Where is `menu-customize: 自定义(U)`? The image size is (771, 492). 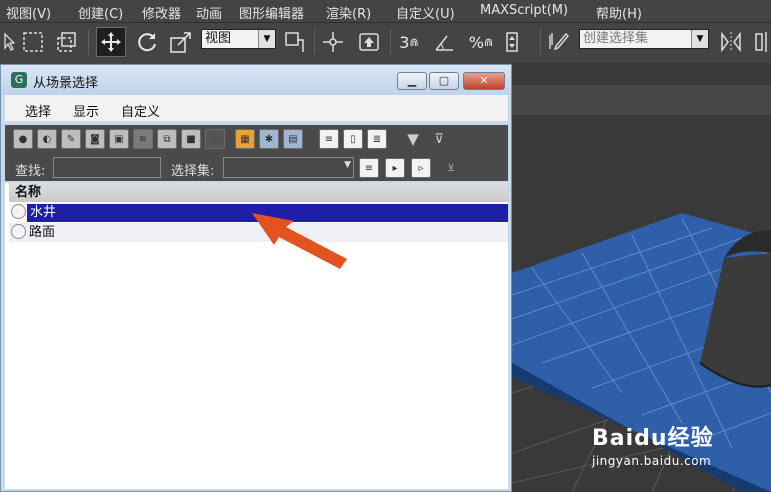
menu-customize: 自定义(U) is located at coordinates (425, 12).